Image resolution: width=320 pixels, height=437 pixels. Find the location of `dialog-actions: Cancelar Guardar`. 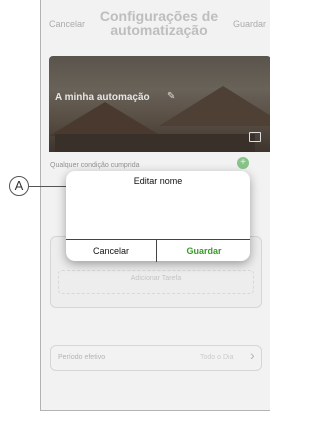

dialog-actions: Cancelar Guardar is located at coordinates (158, 250).